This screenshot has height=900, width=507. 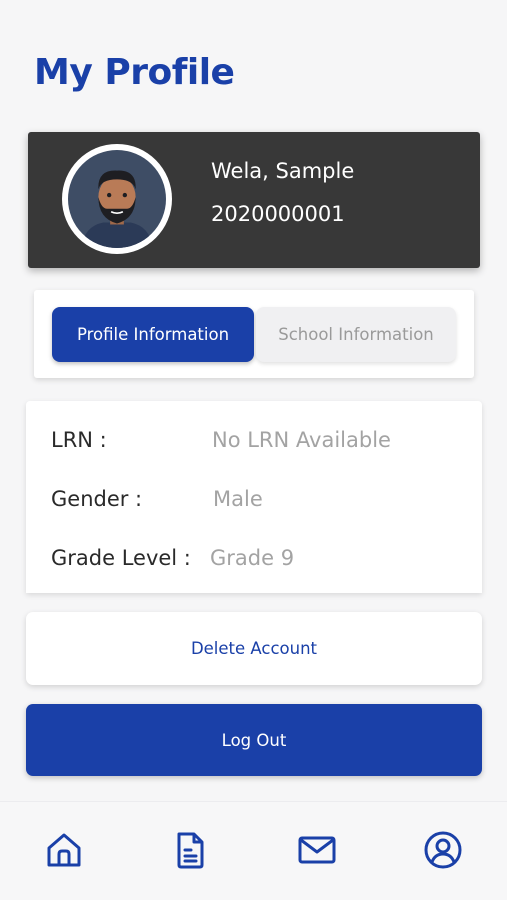 I want to click on home-icon, so click(x=64, y=850).